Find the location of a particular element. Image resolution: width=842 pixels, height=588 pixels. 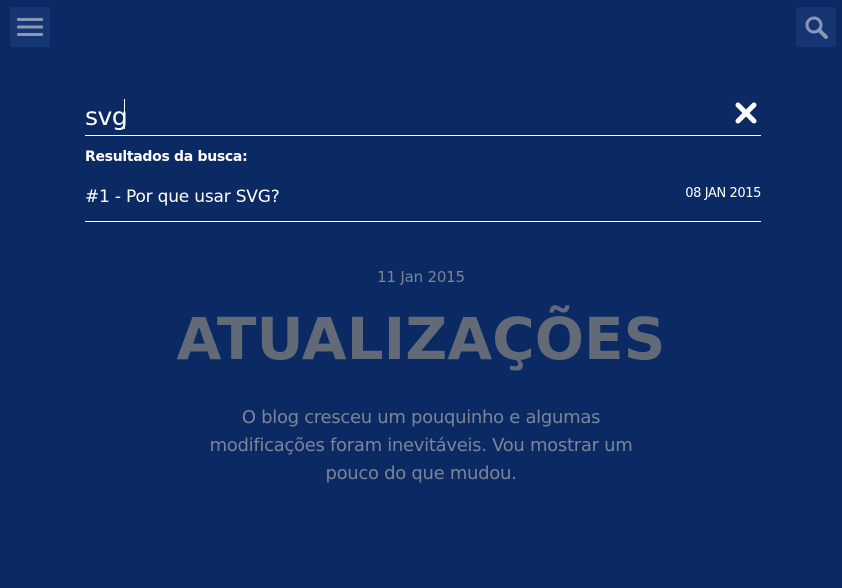

search-result-date: 08 JAN 2015 is located at coordinates (723, 193).